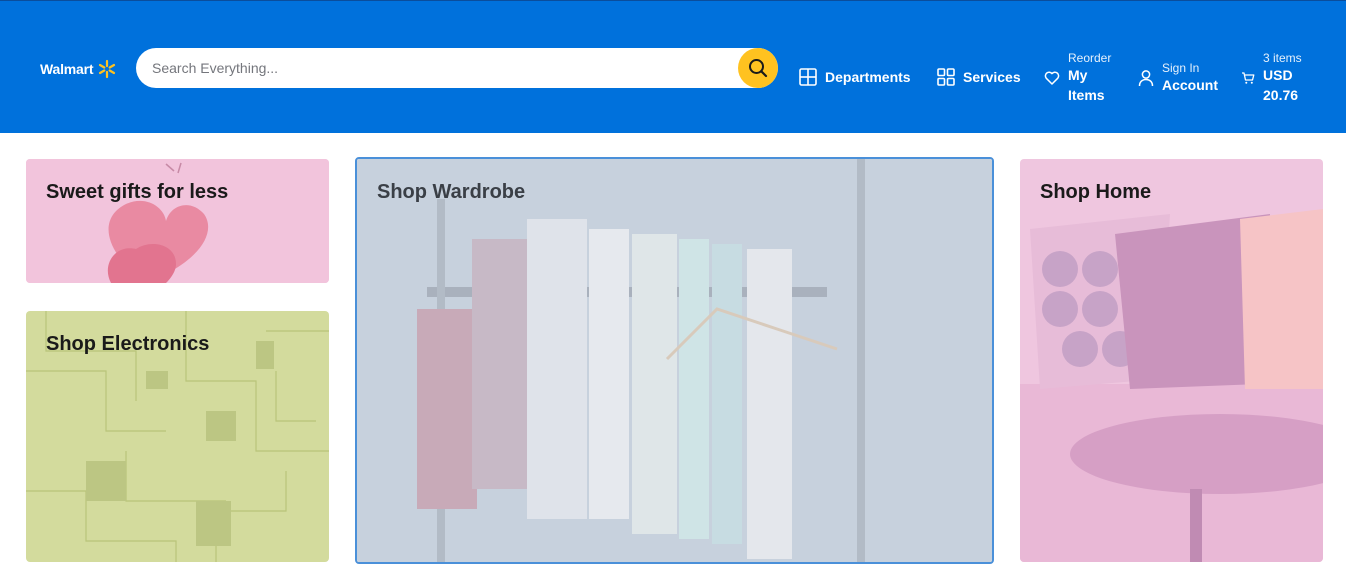  I want to click on logo-text: Walmart, so click(67, 69).